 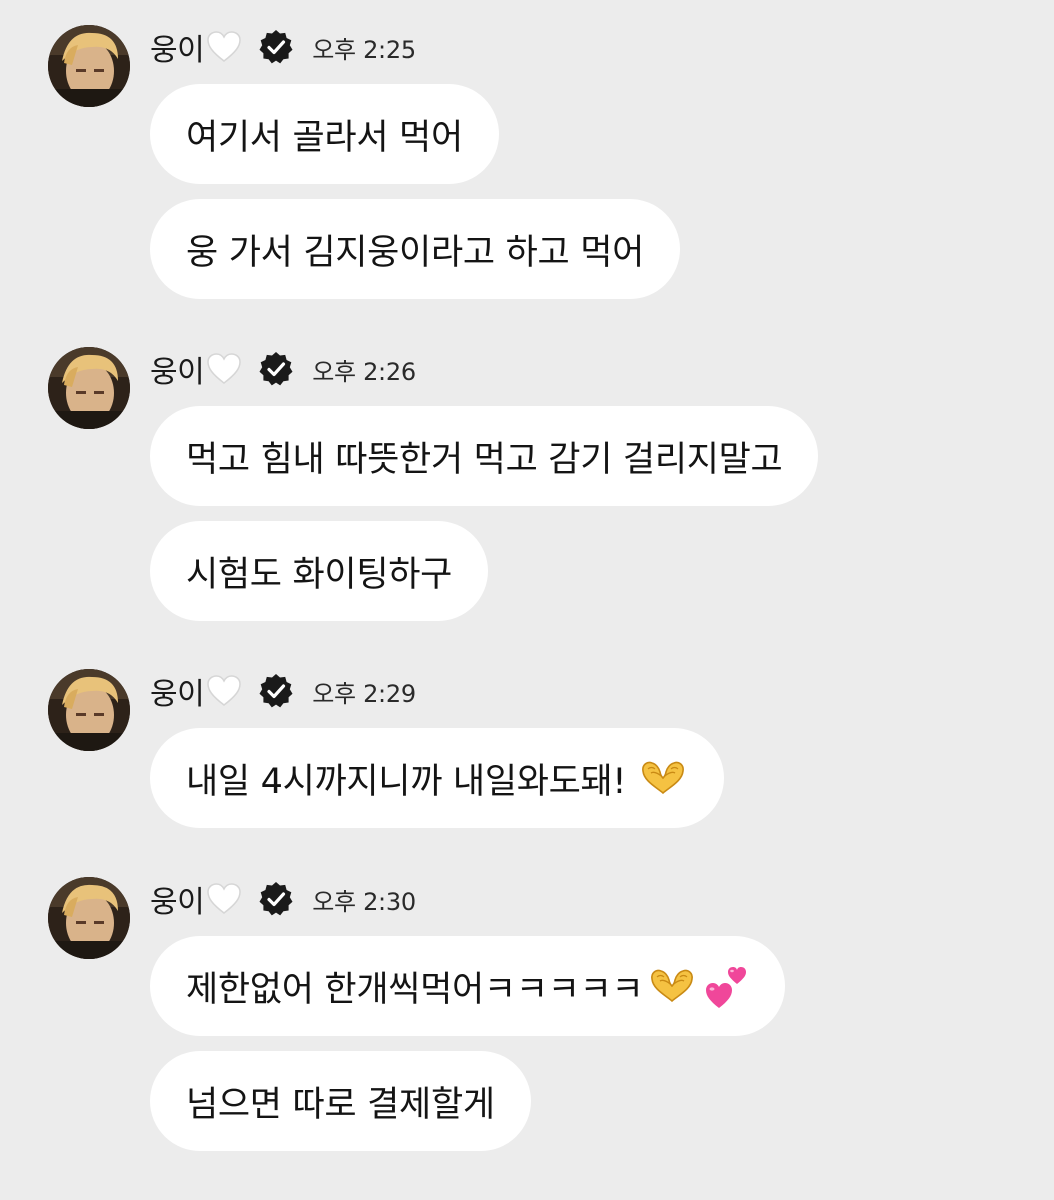 I want to click on message-bubble: 넘으면 따로 결제할게, so click(x=340, y=1101).